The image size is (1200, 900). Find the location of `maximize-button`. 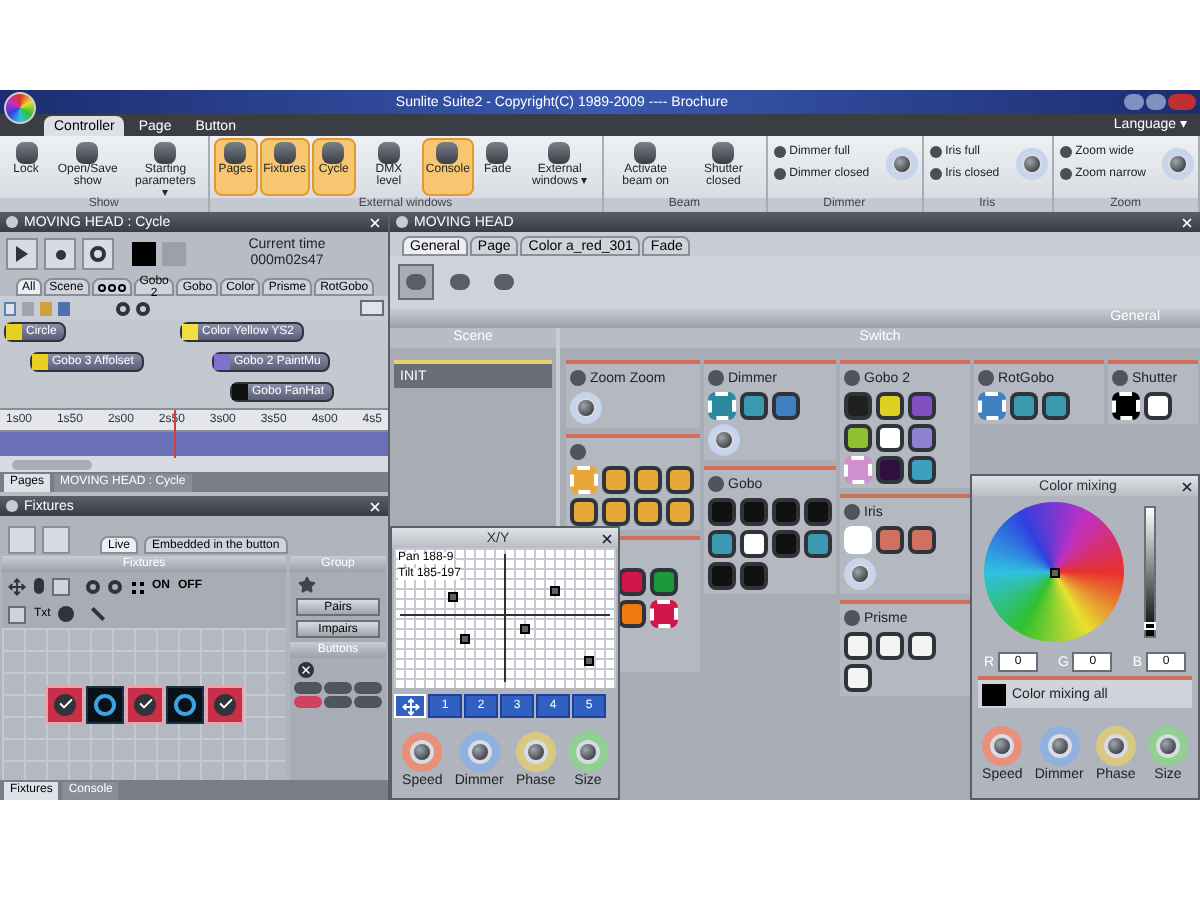

maximize-button is located at coordinates (1156, 102).